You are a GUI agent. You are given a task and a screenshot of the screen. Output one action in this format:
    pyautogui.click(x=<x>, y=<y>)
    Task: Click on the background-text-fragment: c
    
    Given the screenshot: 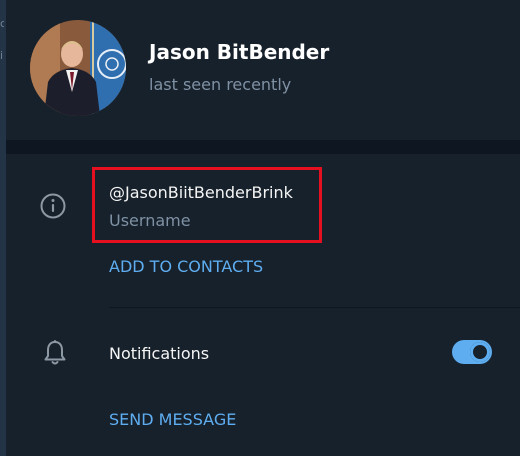 What is the action you would take?
    pyautogui.click(x=2, y=23)
    